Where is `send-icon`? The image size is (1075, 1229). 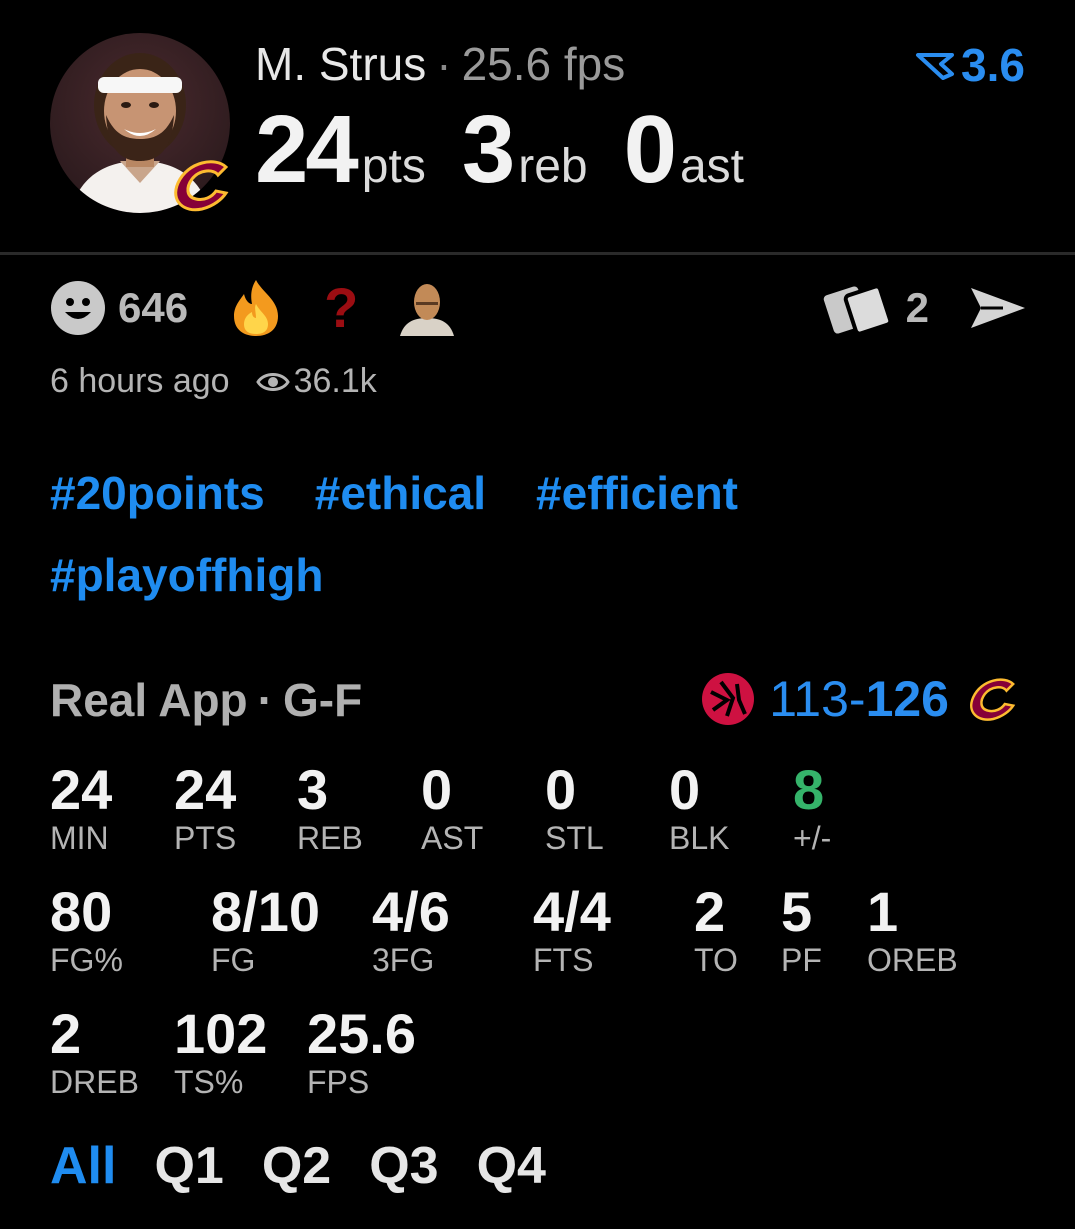 send-icon is located at coordinates (998, 308).